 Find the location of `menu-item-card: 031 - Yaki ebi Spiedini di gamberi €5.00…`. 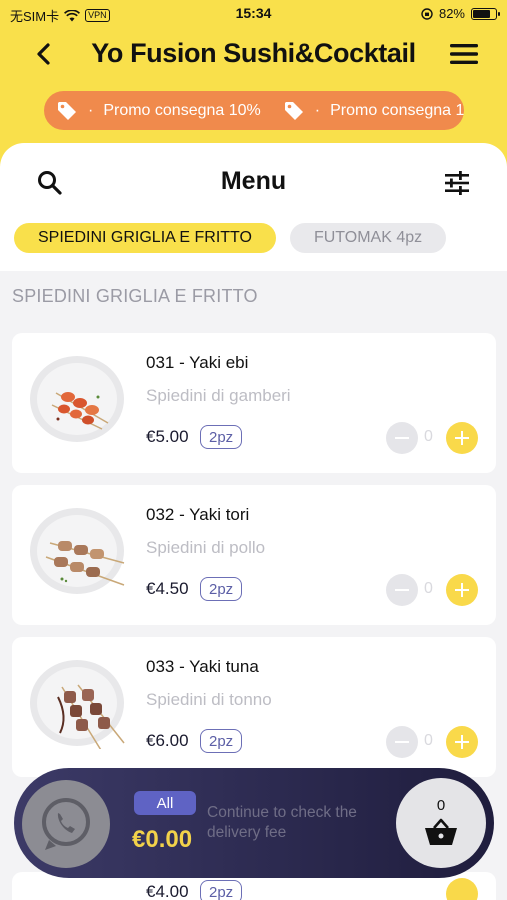

menu-item-card: 031 - Yaki ebi Spiedini di gamberi €5.00… is located at coordinates (254, 403).